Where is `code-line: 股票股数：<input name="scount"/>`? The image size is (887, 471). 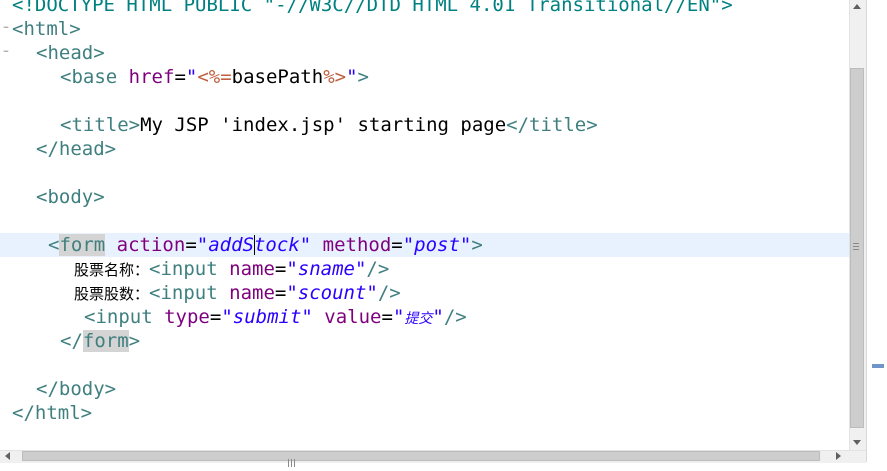 code-line: 股票股数：<input name="scount"/> is located at coordinates (237, 293).